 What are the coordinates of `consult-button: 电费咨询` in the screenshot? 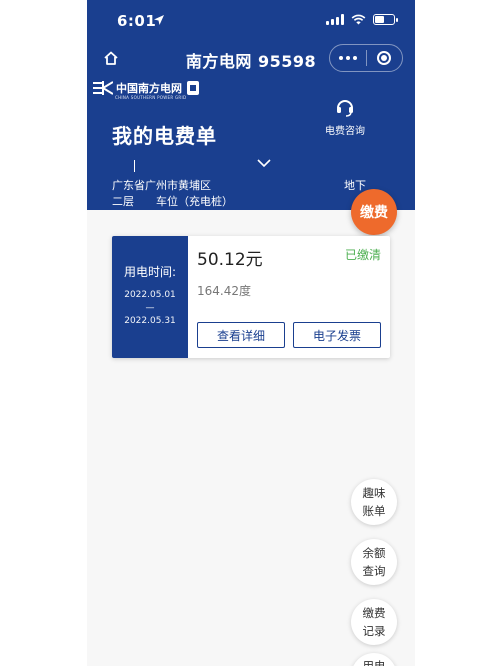 It's located at (345, 116).